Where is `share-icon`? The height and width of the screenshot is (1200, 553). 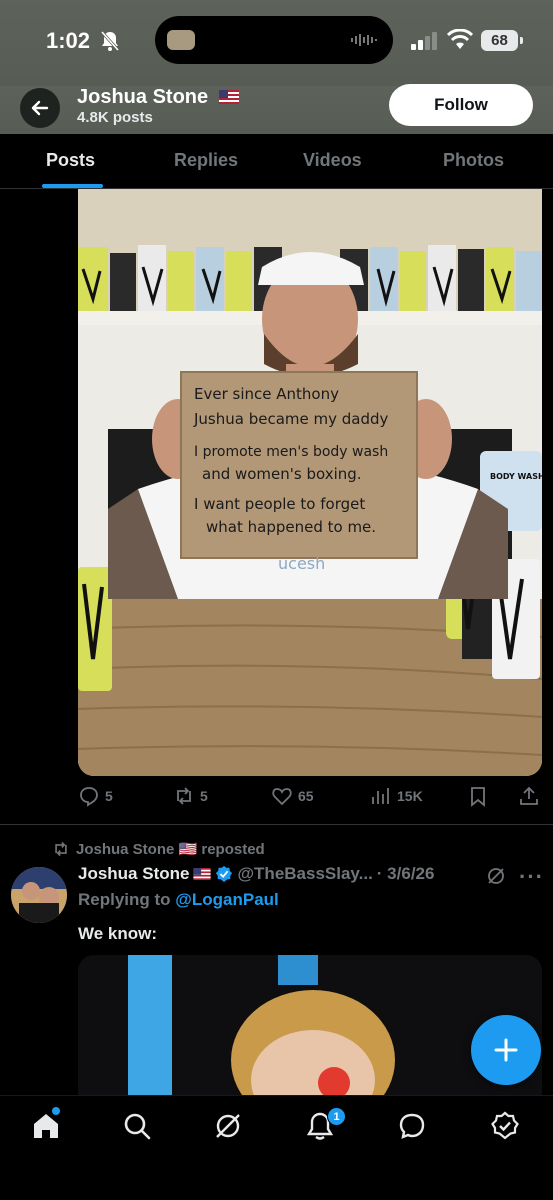
share-icon is located at coordinates (529, 795).